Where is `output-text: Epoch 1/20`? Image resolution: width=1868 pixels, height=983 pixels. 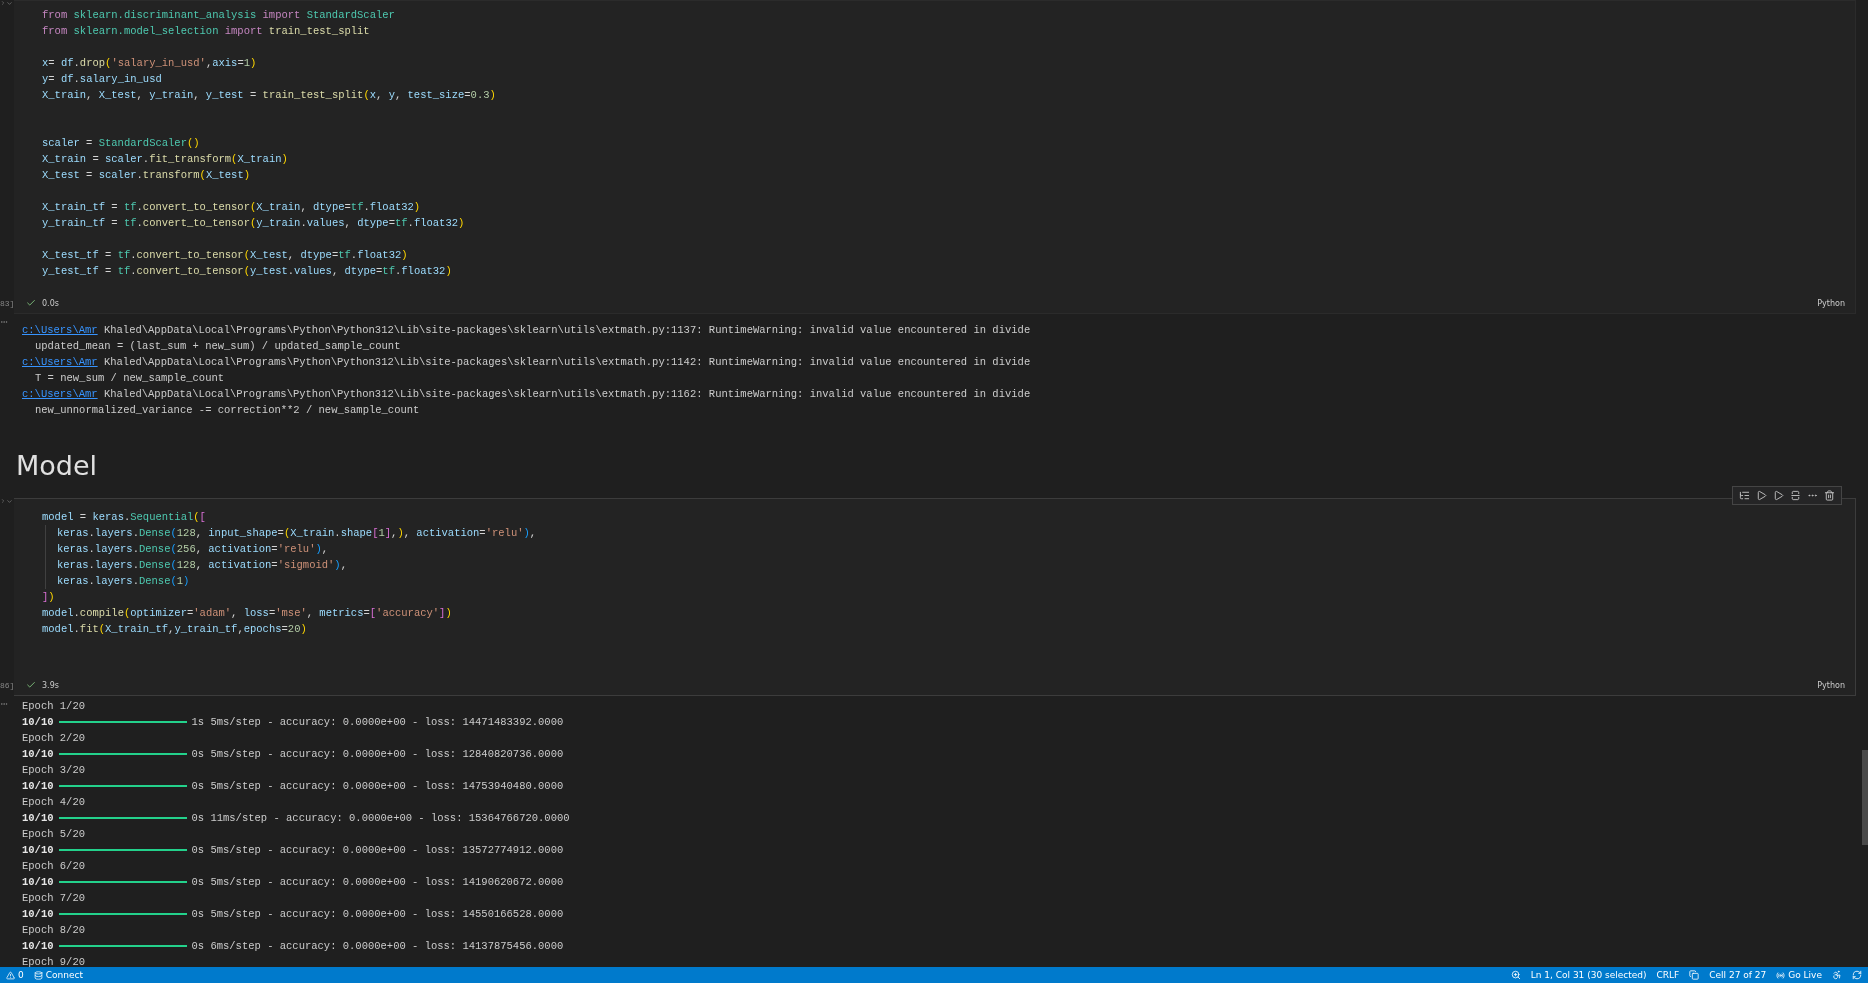 output-text: Epoch 1/20 is located at coordinates (53, 706).